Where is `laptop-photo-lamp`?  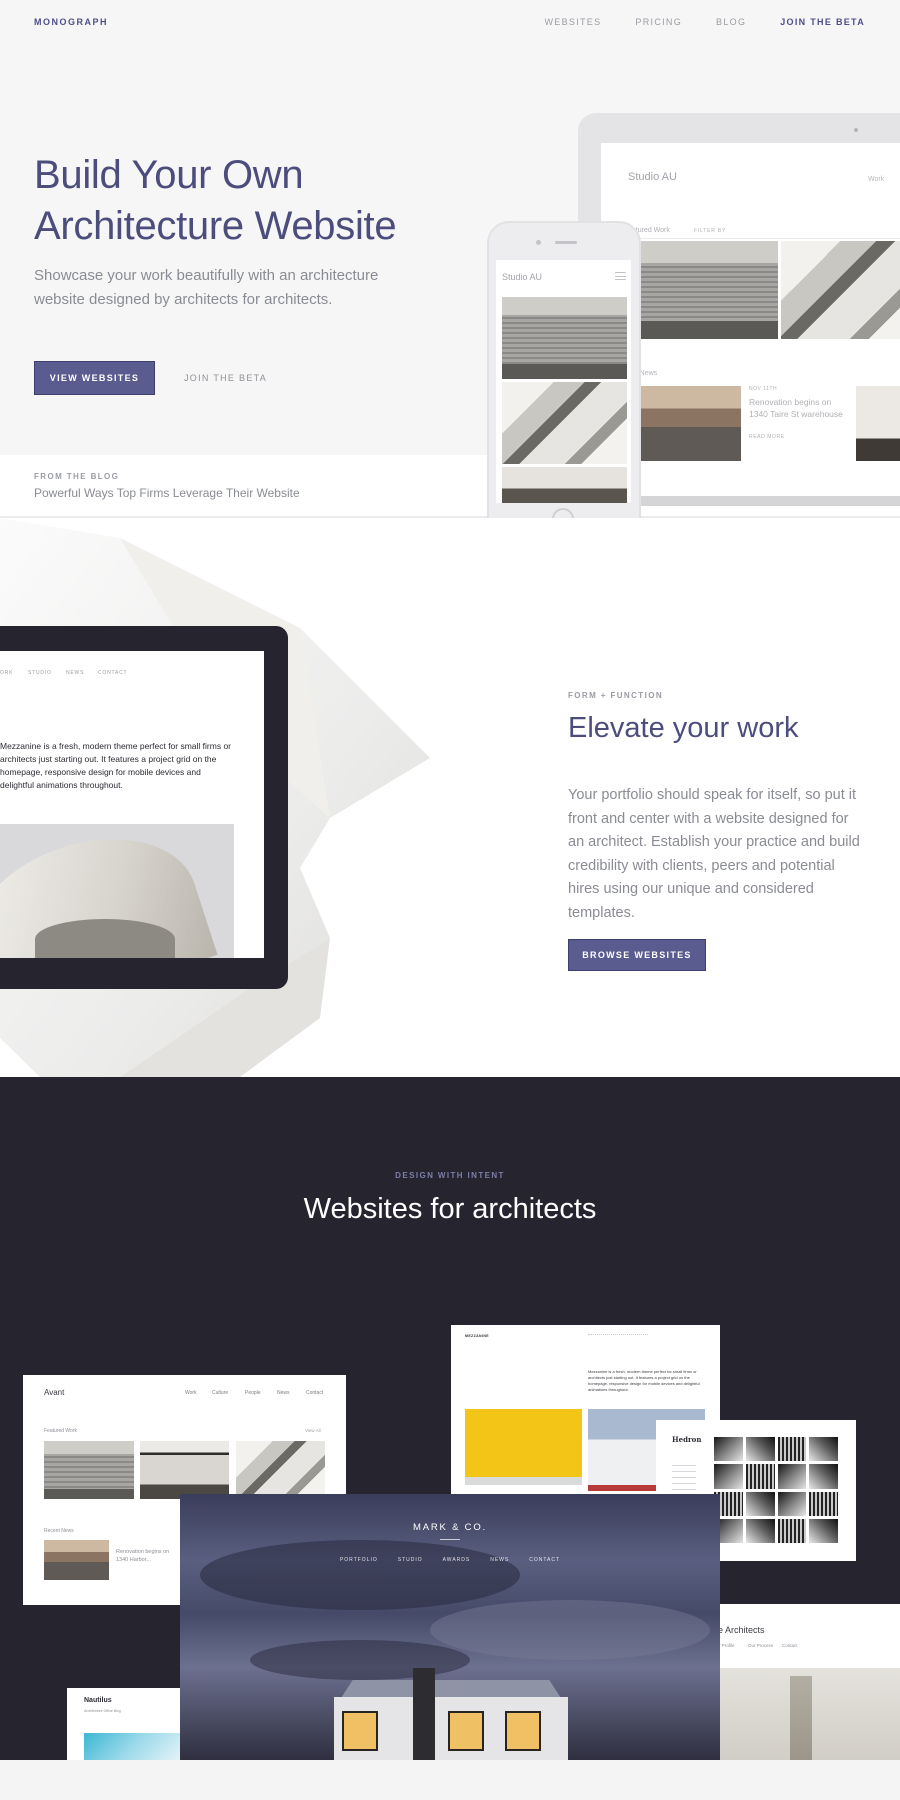 laptop-photo-lamp is located at coordinates (878, 423).